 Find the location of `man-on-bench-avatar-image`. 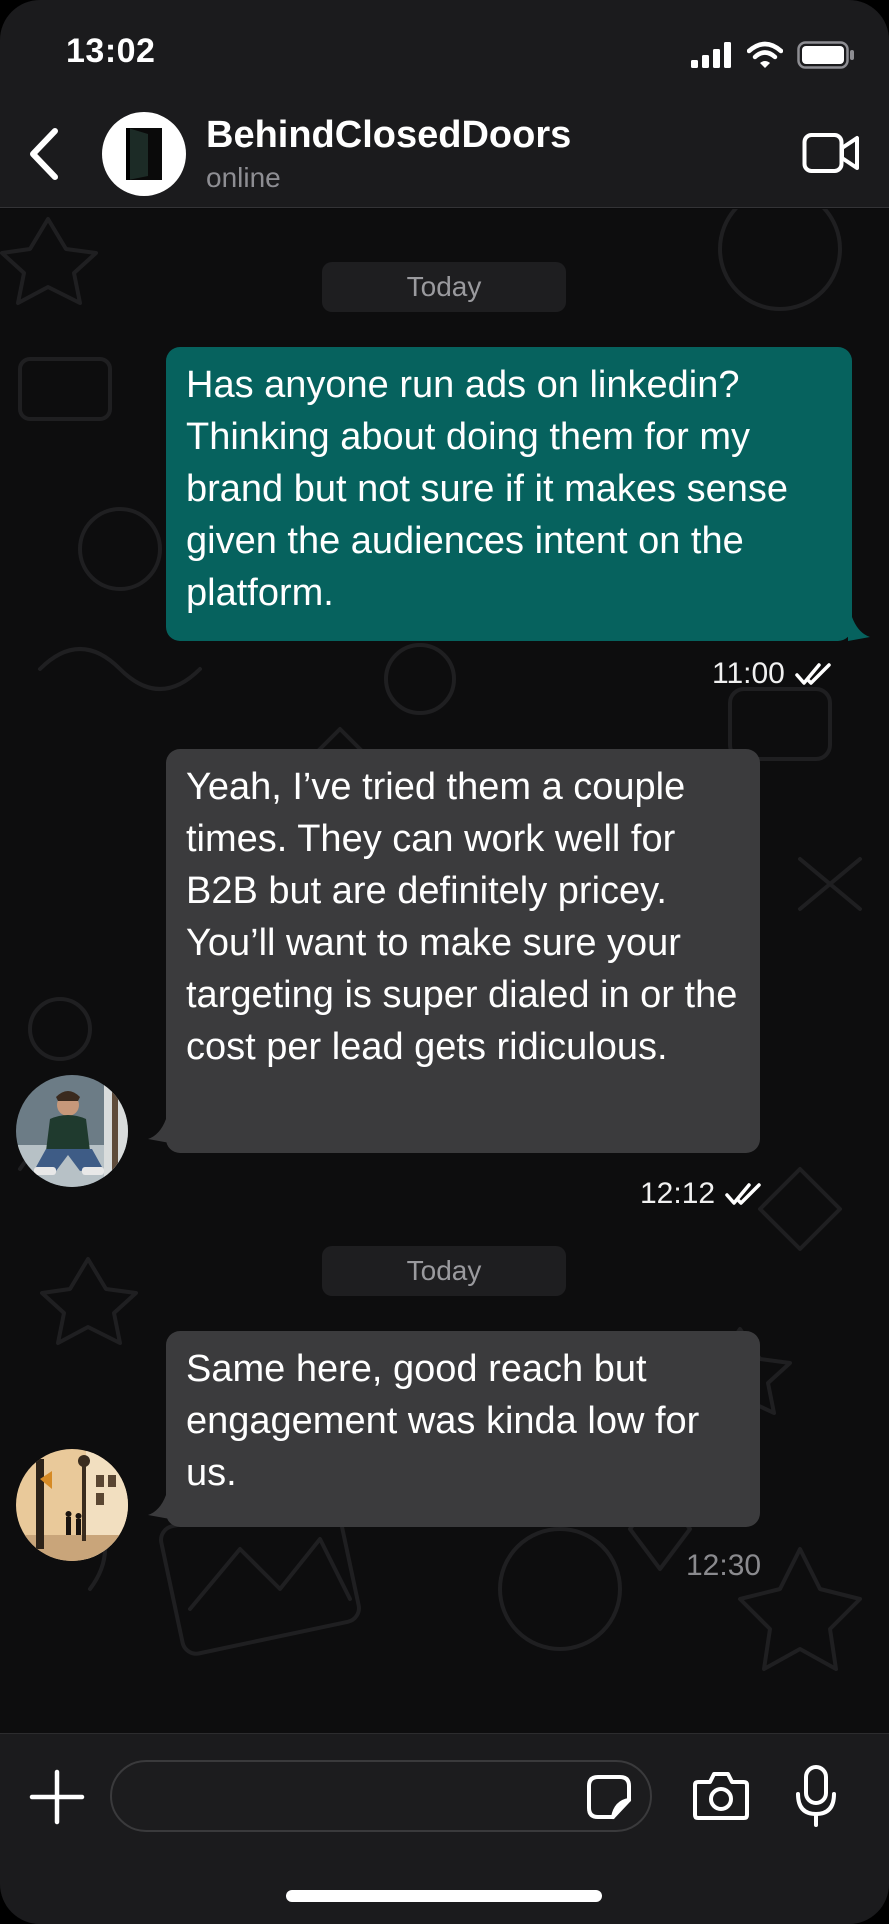

man-on-bench-avatar-image is located at coordinates (72, 1131).